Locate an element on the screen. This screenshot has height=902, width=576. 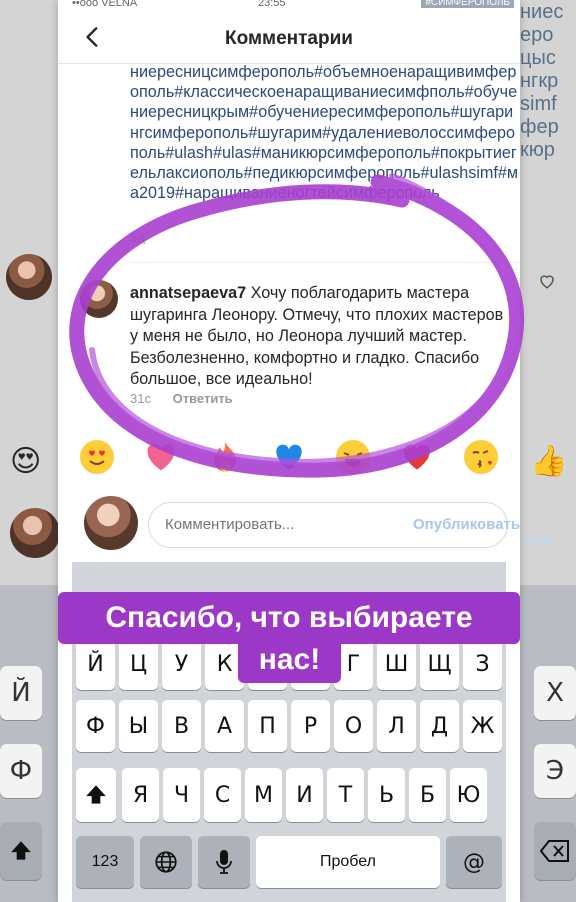
background-post-fragment: ить is located at coordinates (538, 539).